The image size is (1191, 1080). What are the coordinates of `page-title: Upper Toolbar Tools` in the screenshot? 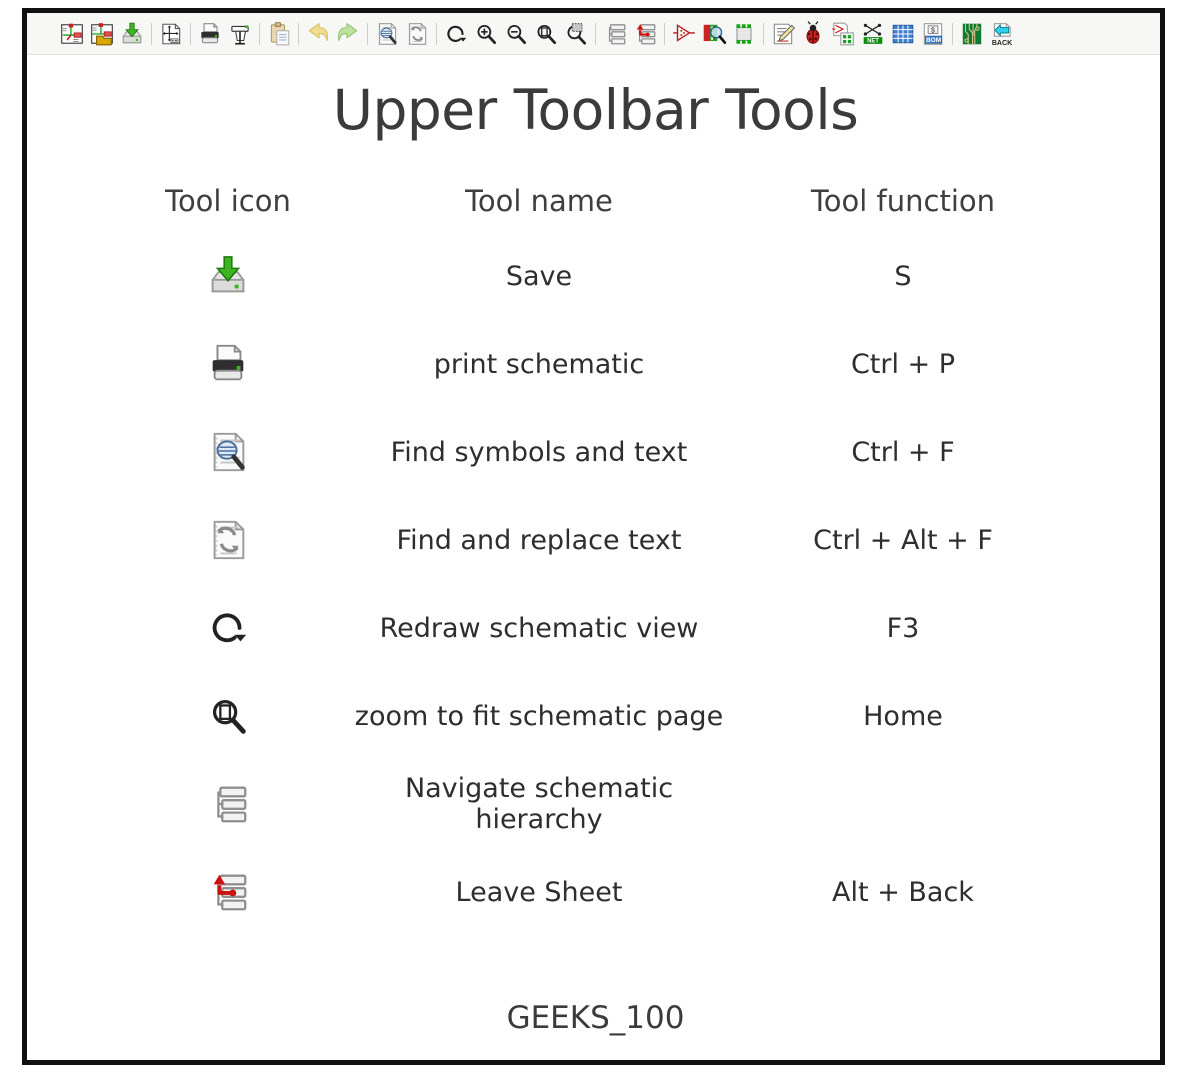 It's located at (595, 110).